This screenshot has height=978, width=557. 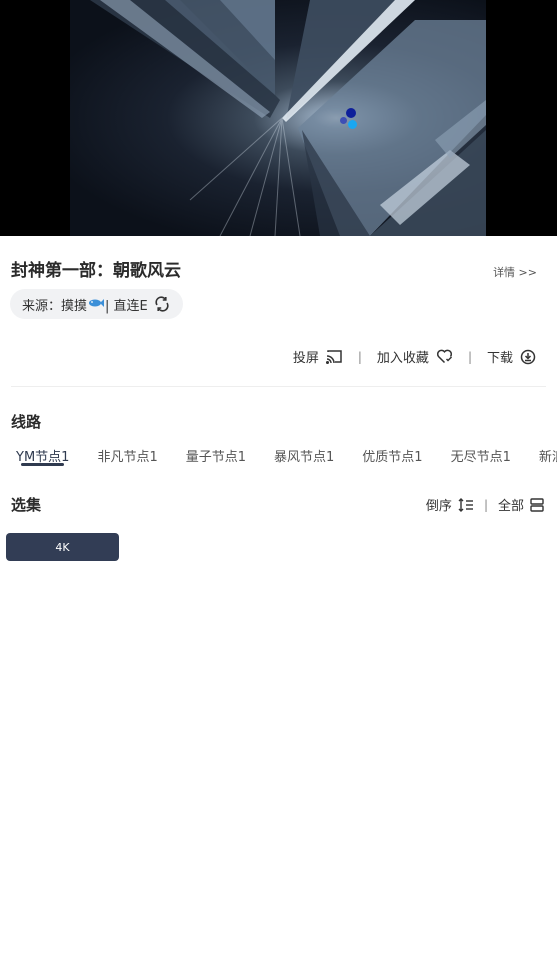 I want to click on sort-label: 倒序, so click(x=438, y=506).